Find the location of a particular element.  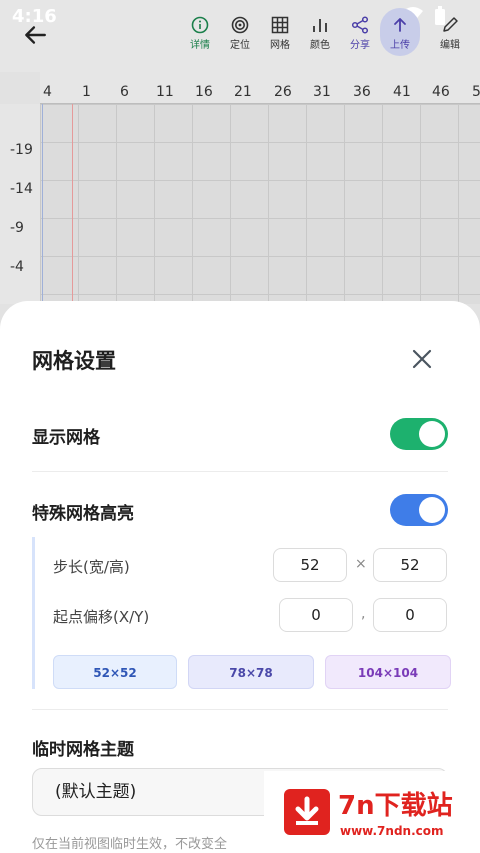

tool-grid: 网格 is located at coordinates (280, 35).